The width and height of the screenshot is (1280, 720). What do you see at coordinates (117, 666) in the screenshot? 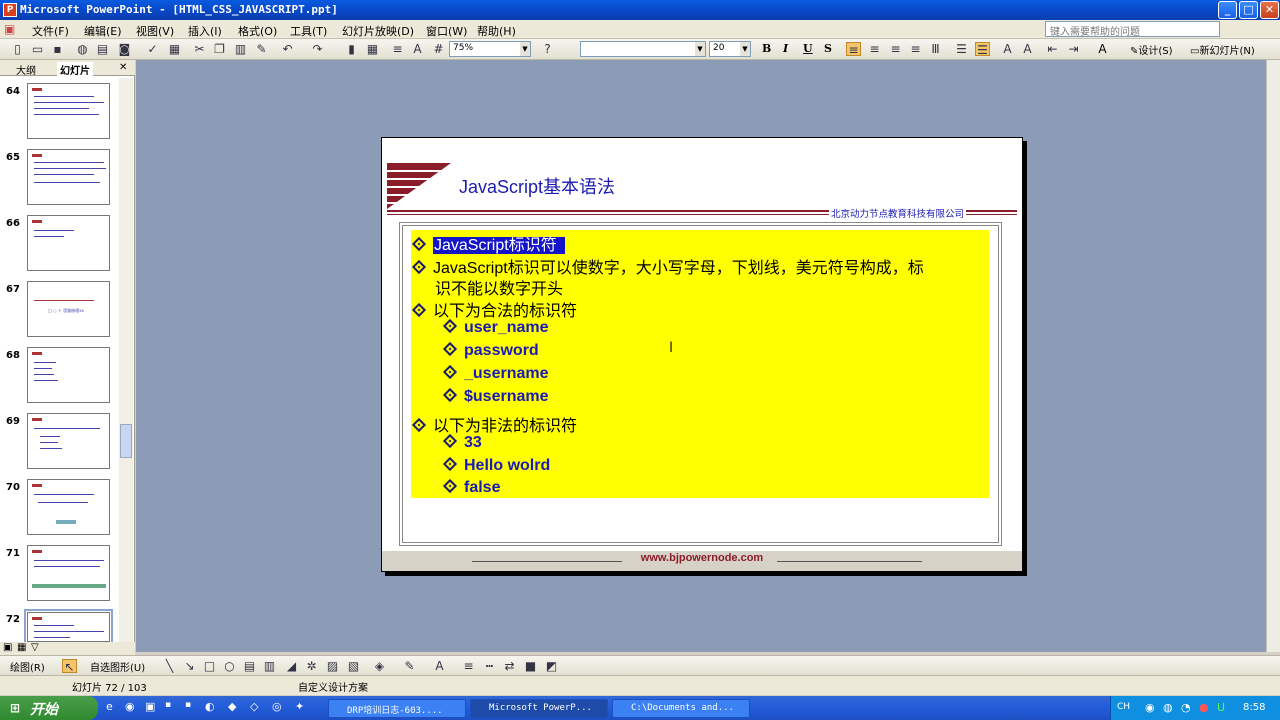
I see `autoshapes-menu: 自选图形(U)` at bounding box center [117, 666].